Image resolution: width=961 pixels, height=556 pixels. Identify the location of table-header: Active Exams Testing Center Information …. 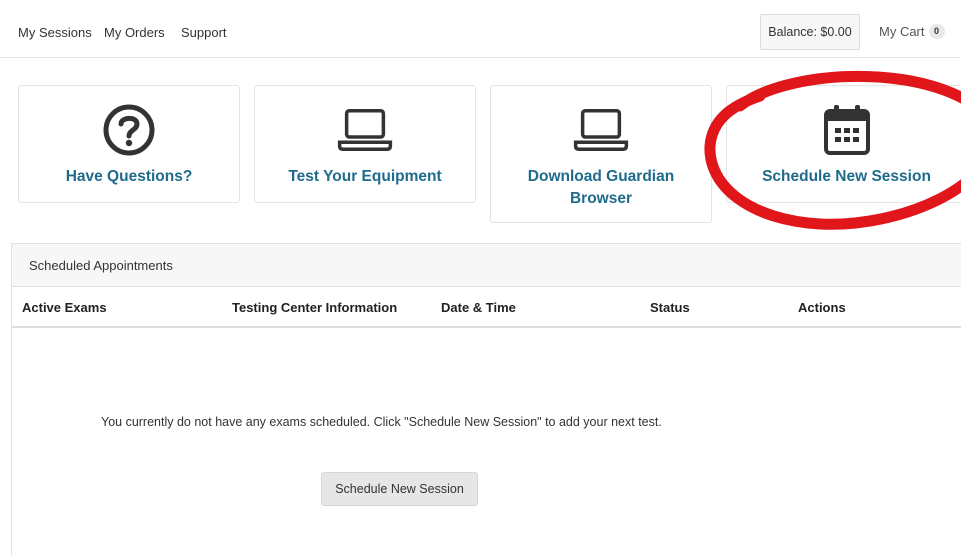
(486, 307).